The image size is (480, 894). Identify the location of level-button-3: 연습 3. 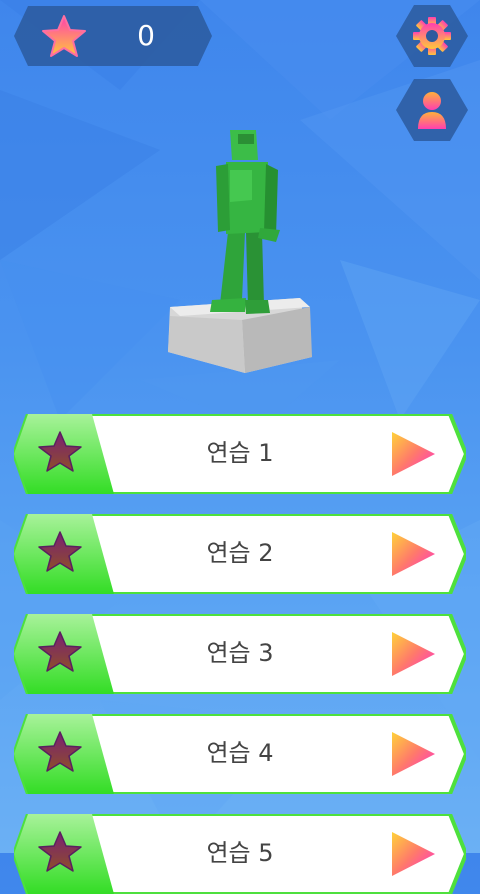
(240, 654).